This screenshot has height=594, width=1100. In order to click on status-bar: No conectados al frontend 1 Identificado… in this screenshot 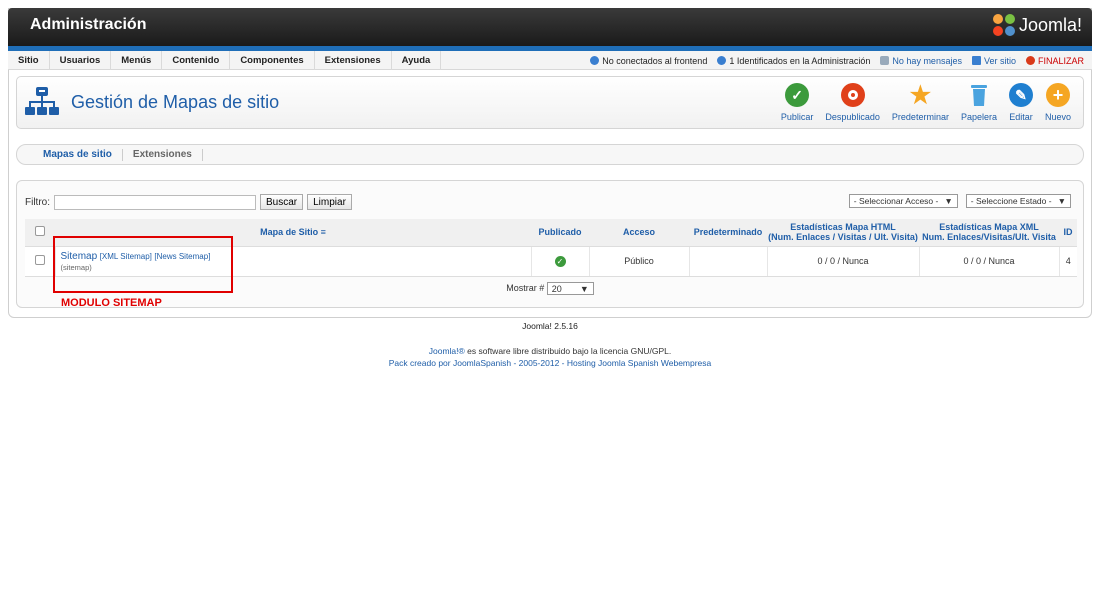, I will do `click(837, 60)`.